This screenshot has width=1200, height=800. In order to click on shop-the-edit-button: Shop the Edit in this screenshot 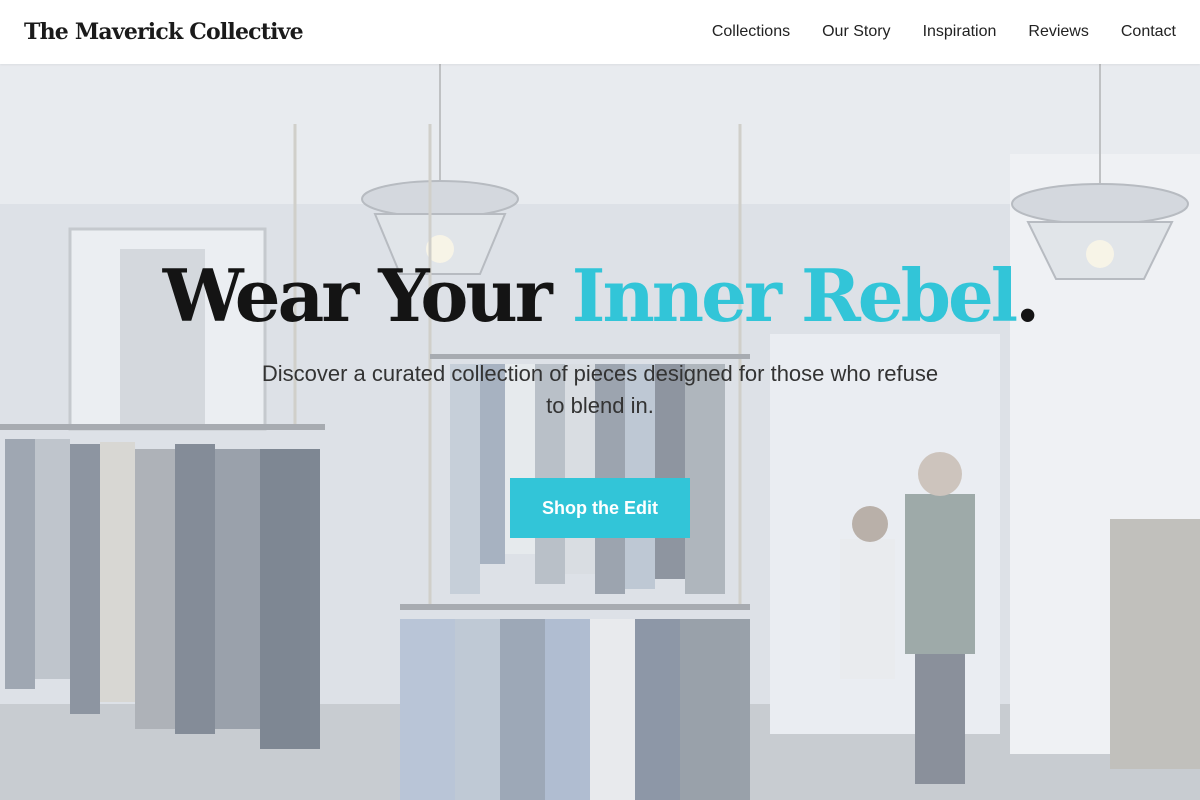, I will do `click(600, 508)`.